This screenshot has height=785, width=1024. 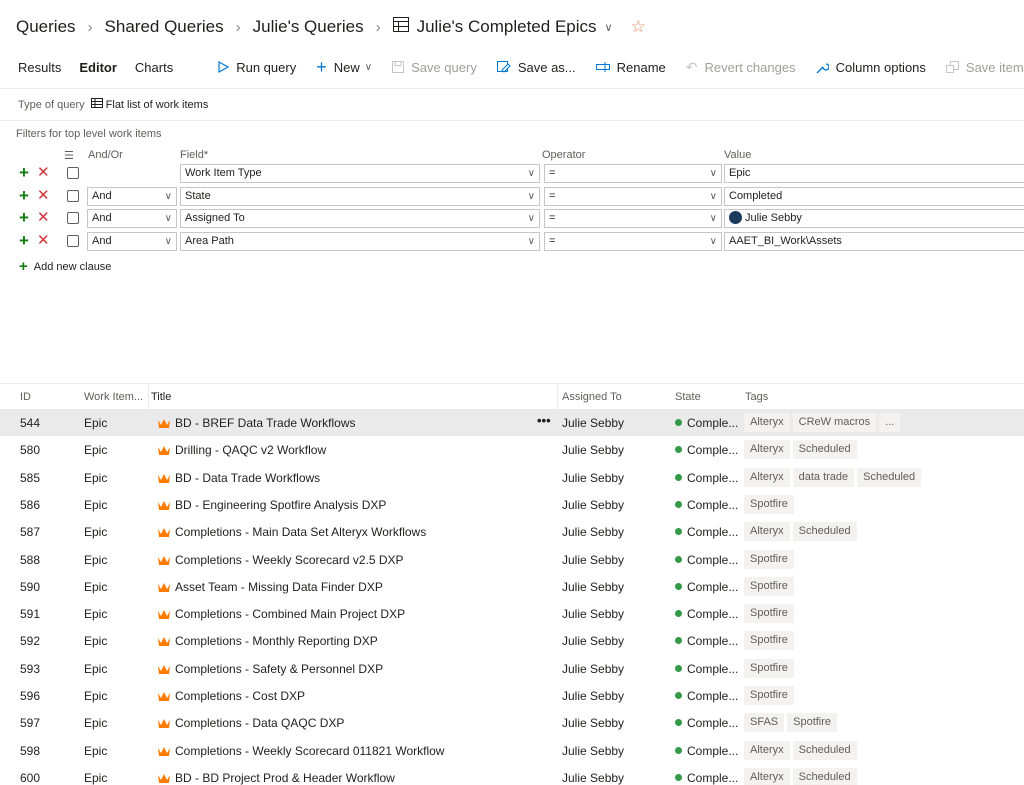 I want to click on chevron-down-icon: ∨, so click(x=609, y=27).